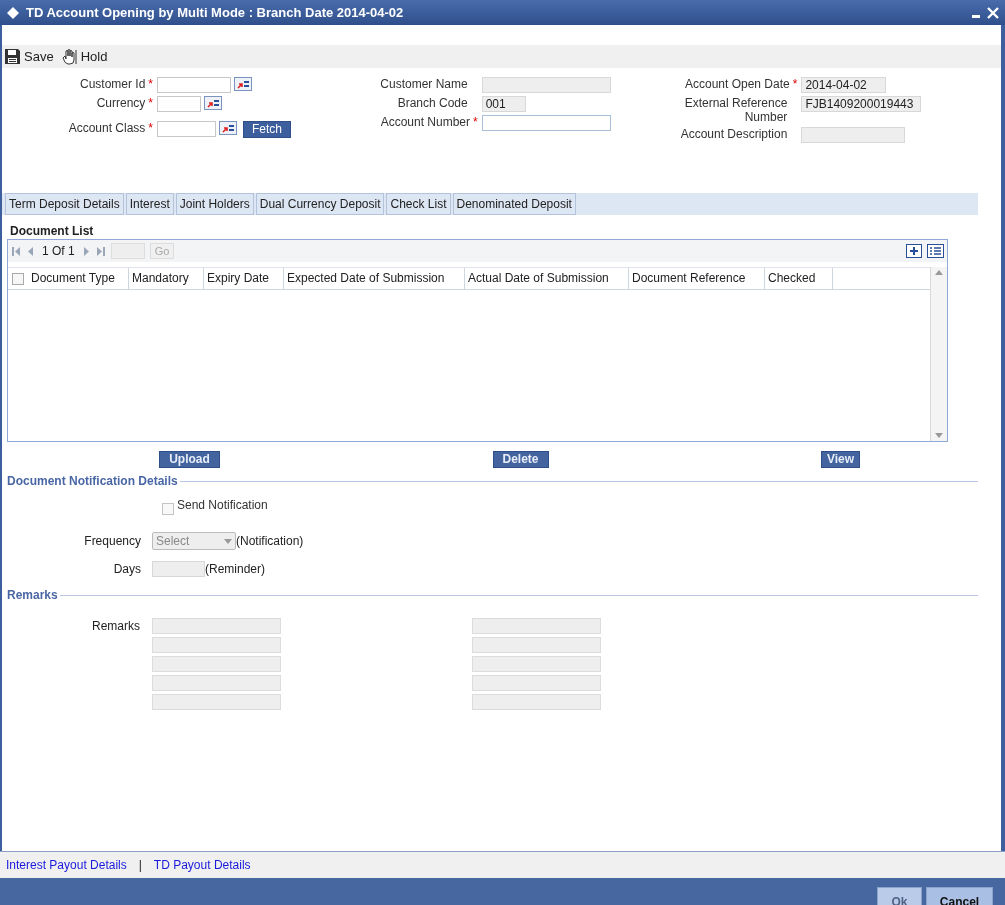 This screenshot has height=905, width=1005. I want to click on field-hint: (Reminder), so click(235, 569).